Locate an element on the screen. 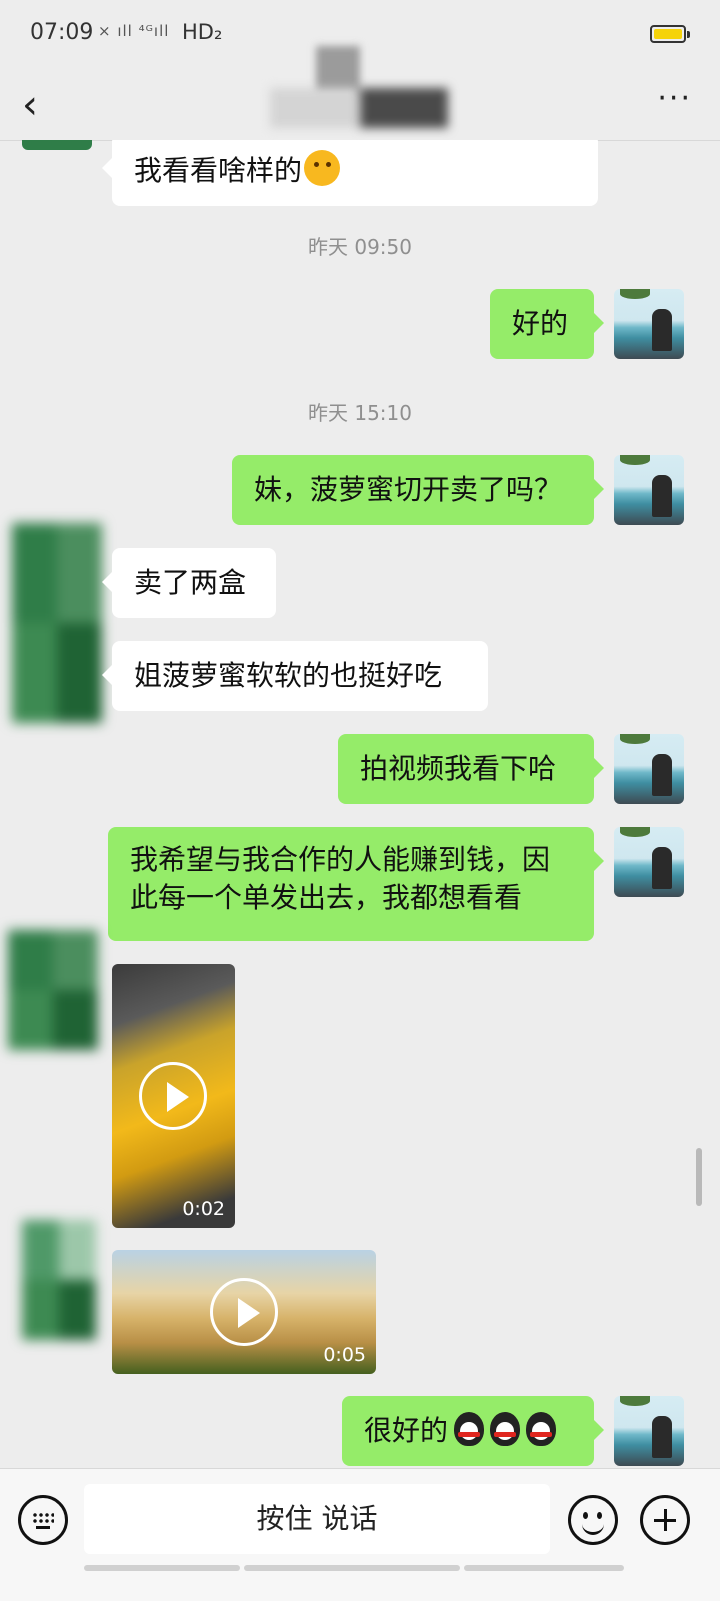 The width and height of the screenshot is (720, 1601). battery-icon is located at coordinates (670, 34).